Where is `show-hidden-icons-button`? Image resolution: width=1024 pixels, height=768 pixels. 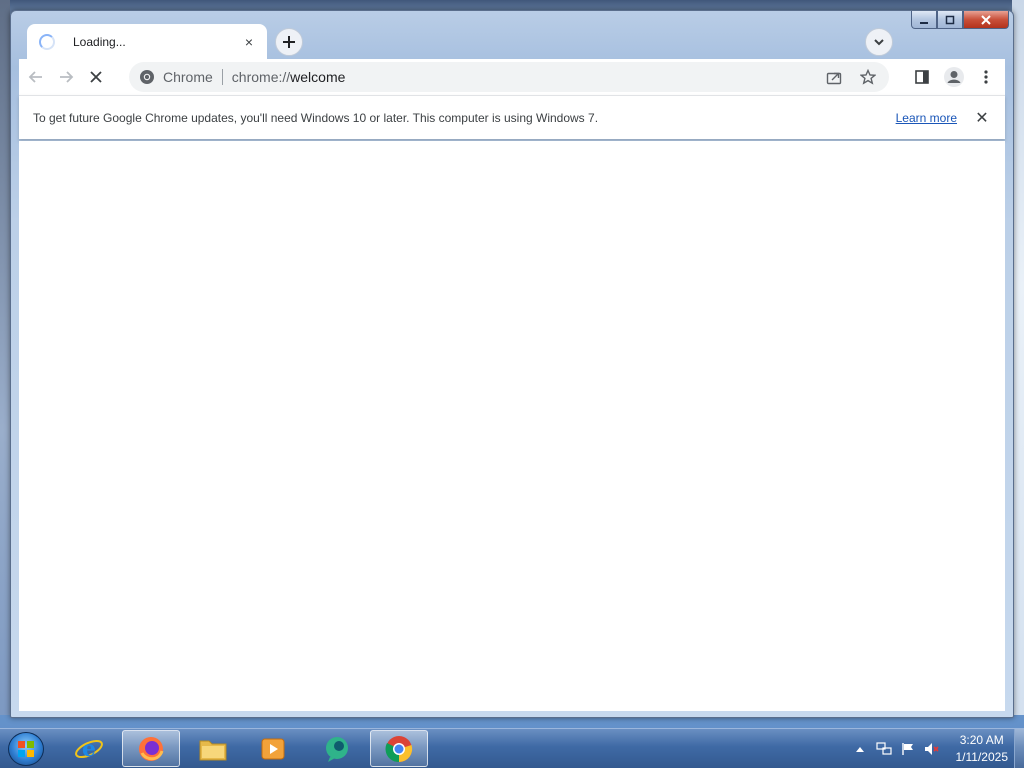
show-hidden-icons-button is located at coordinates (860, 749).